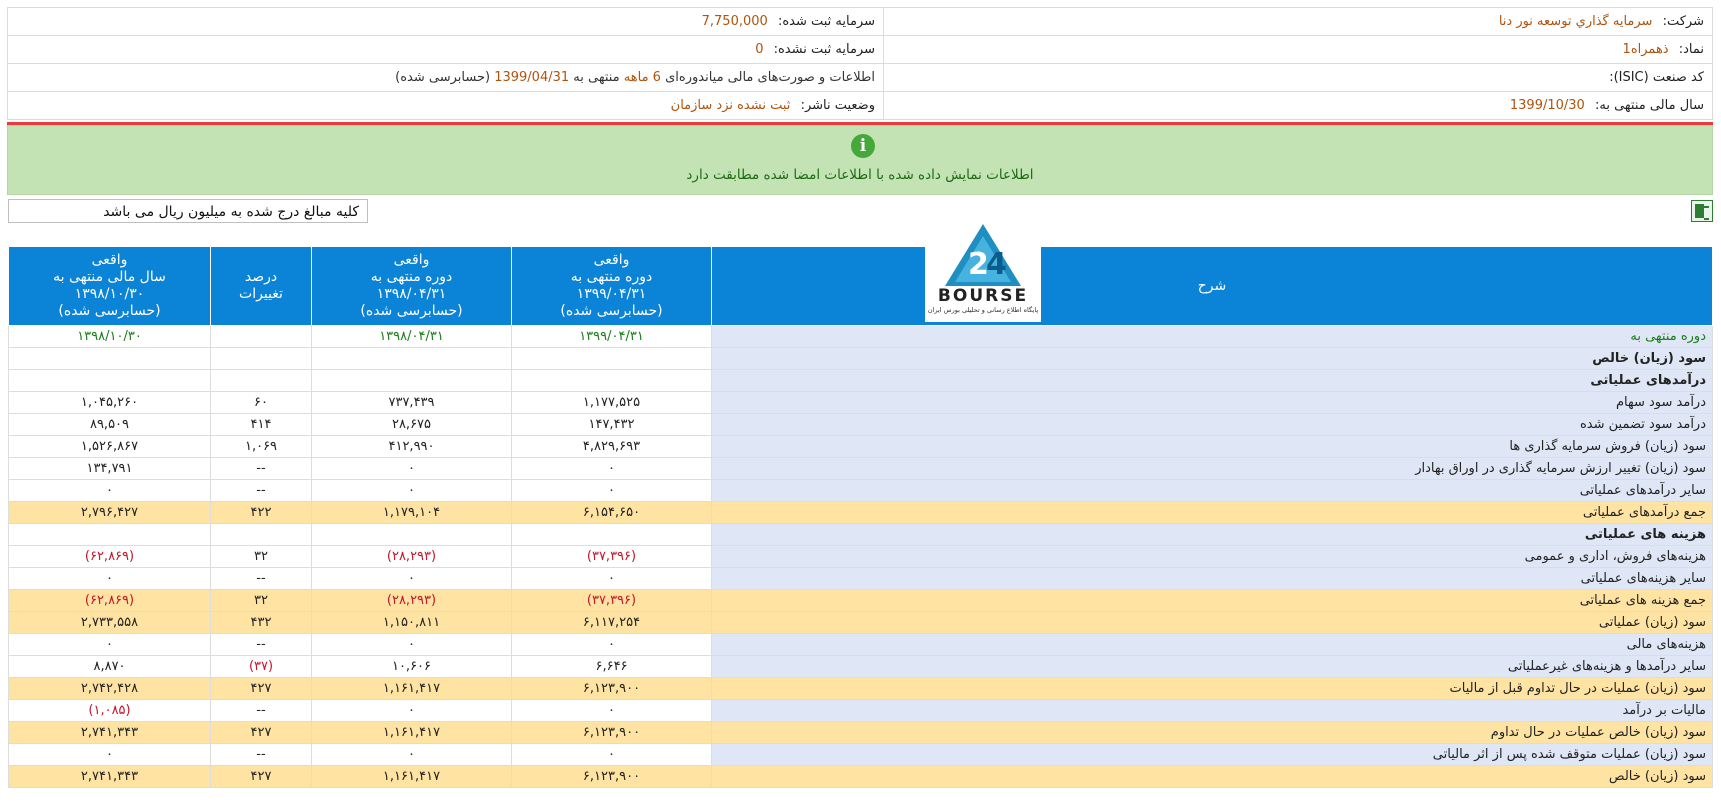 Image resolution: width=1721 pixels, height=807 pixels. I want to click on row-current-period-cell: ۴,۸۲۹,۶۹۳, so click(611, 446).